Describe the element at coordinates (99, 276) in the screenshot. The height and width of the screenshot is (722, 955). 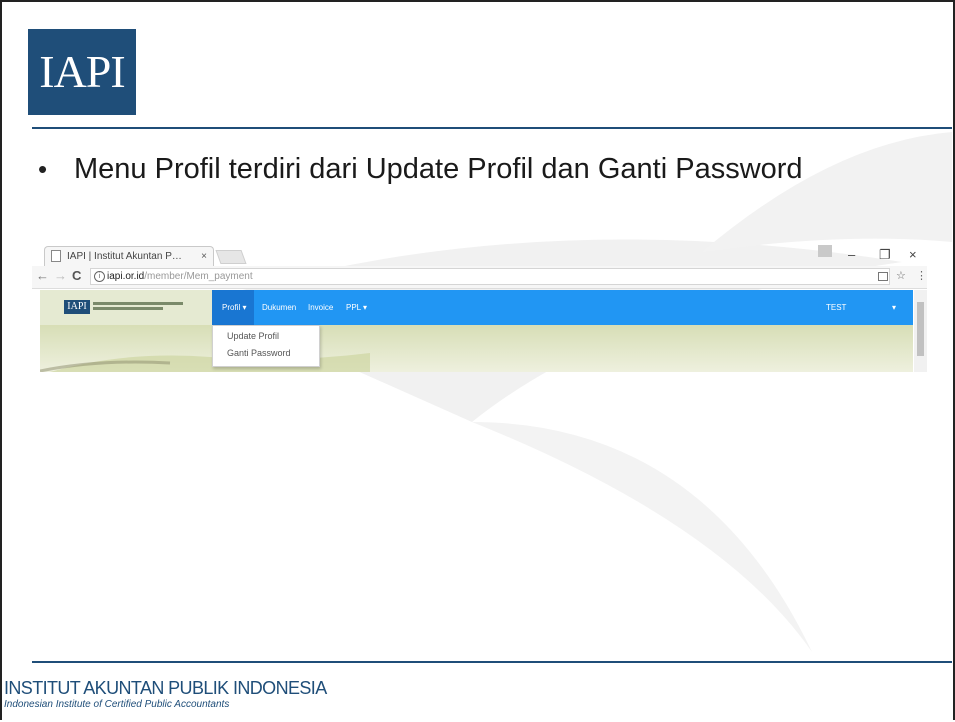
I see `info-icon: i` at that location.